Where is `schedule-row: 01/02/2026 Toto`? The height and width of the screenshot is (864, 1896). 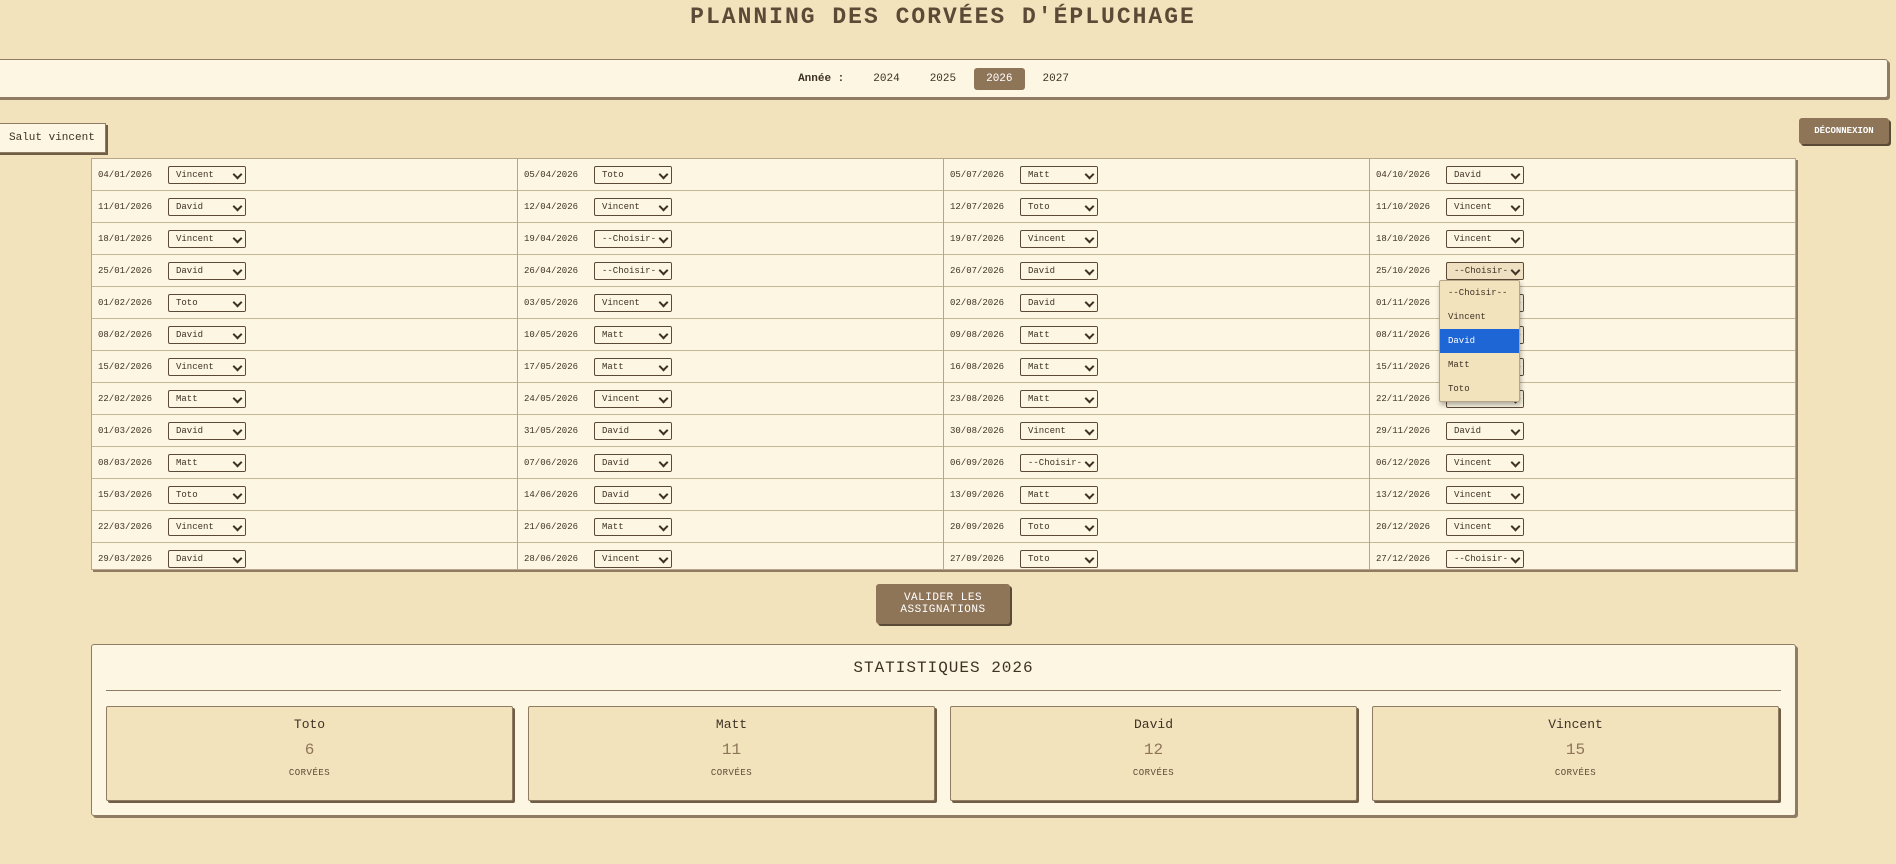 schedule-row: 01/02/2026 Toto is located at coordinates (304, 303).